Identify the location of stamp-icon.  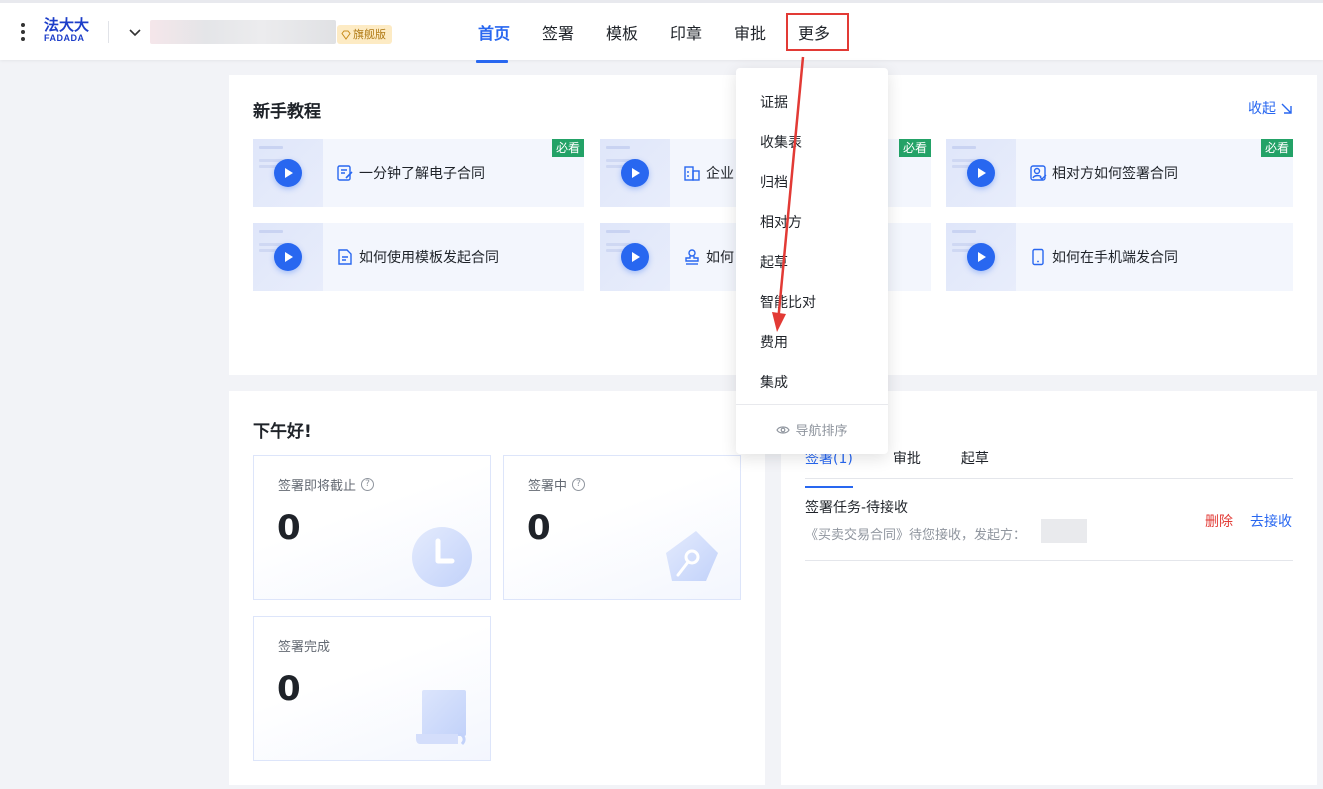
(692, 257).